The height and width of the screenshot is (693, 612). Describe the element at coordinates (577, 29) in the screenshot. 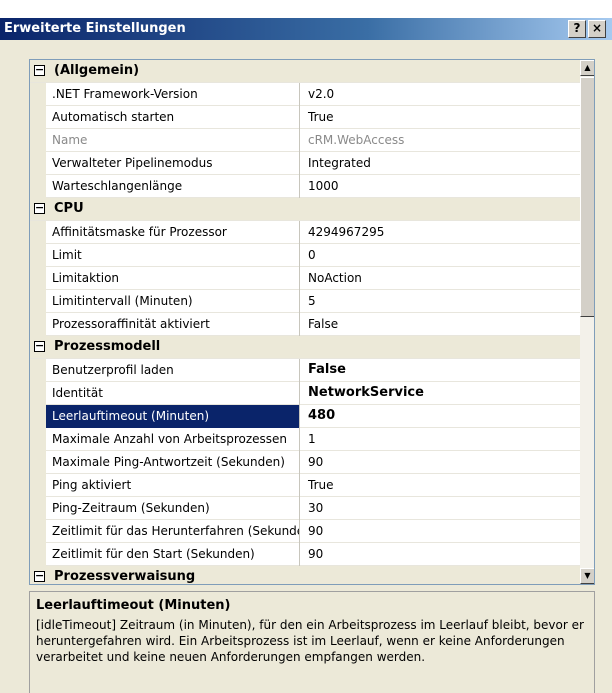

I see `help-button: ?` at that location.